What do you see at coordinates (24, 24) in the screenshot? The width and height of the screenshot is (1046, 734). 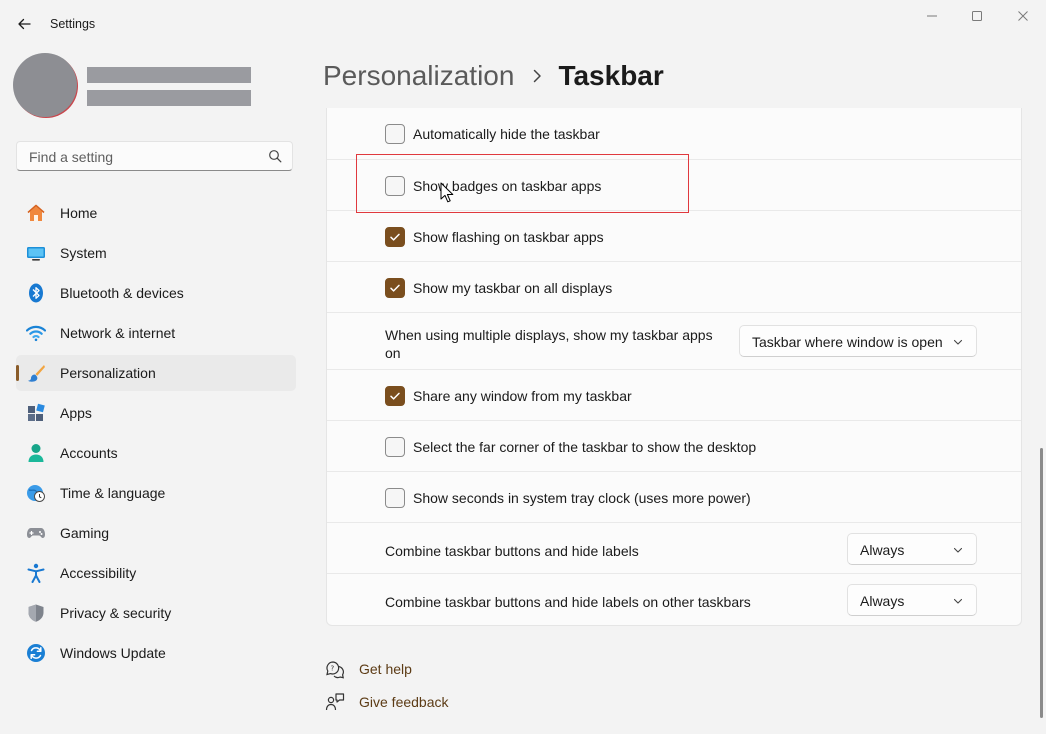 I see `back-button` at bounding box center [24, 24].